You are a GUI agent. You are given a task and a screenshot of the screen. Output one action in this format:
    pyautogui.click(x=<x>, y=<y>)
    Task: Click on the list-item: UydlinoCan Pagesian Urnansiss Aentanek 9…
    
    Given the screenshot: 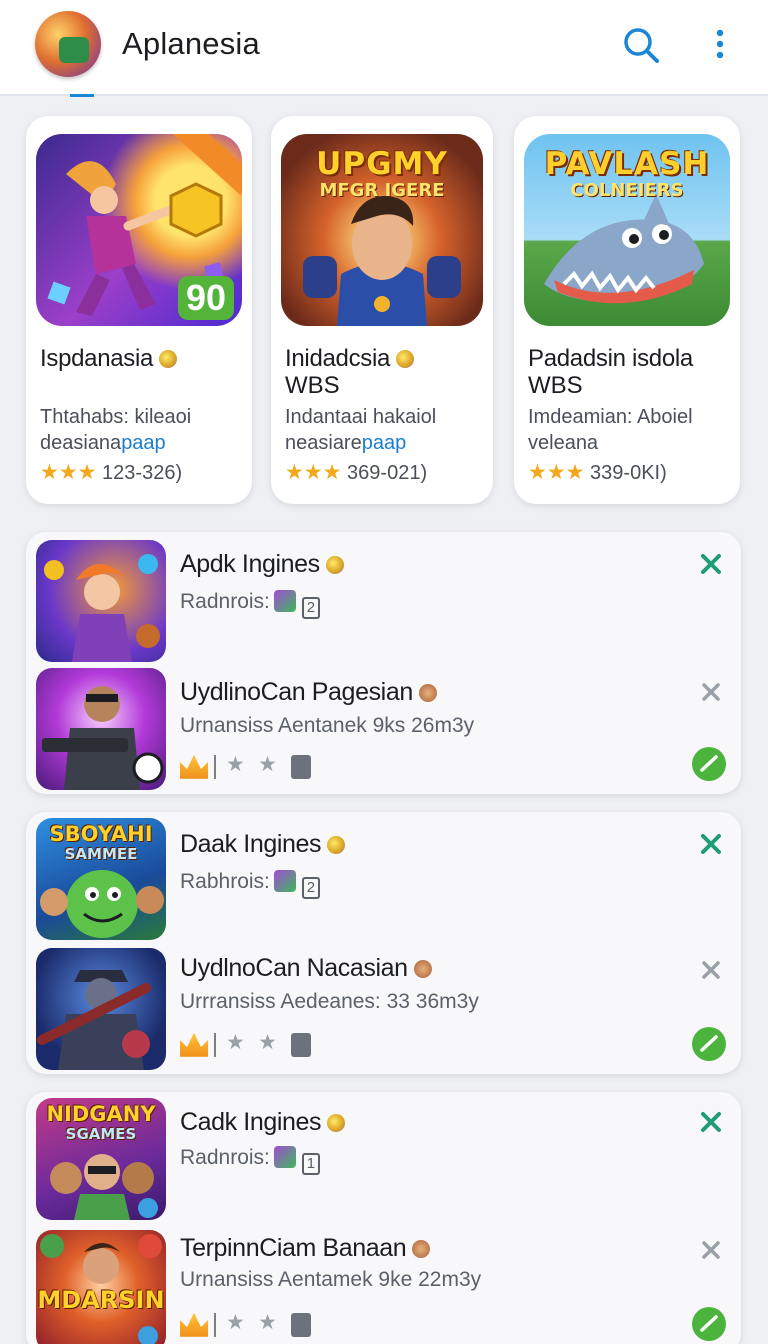 What is the action you would take?
    pyautogui.click(x=383, y=730)
    